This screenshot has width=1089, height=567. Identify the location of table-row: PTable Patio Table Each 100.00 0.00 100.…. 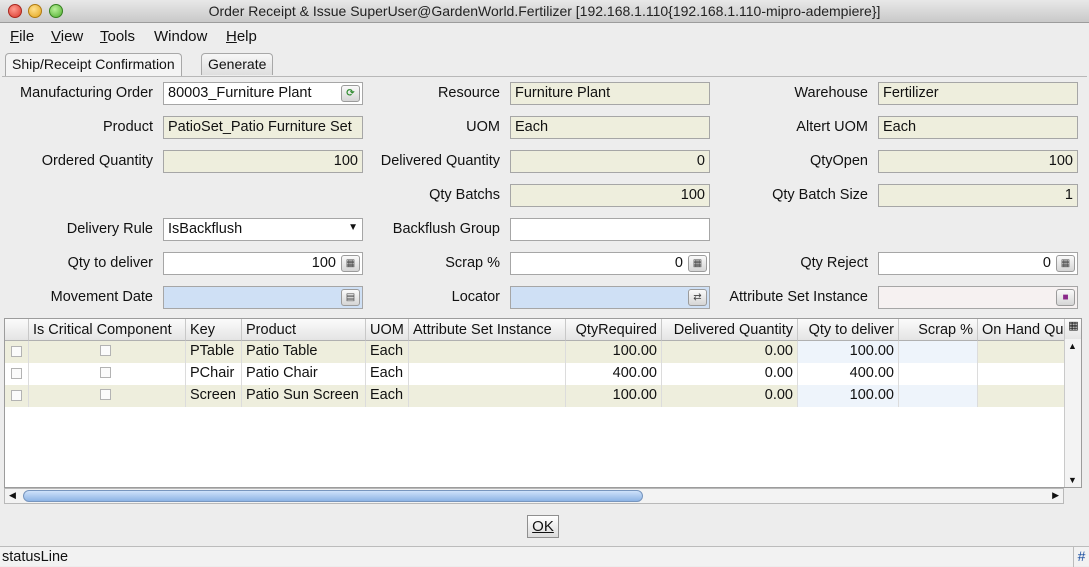
(535, 352).